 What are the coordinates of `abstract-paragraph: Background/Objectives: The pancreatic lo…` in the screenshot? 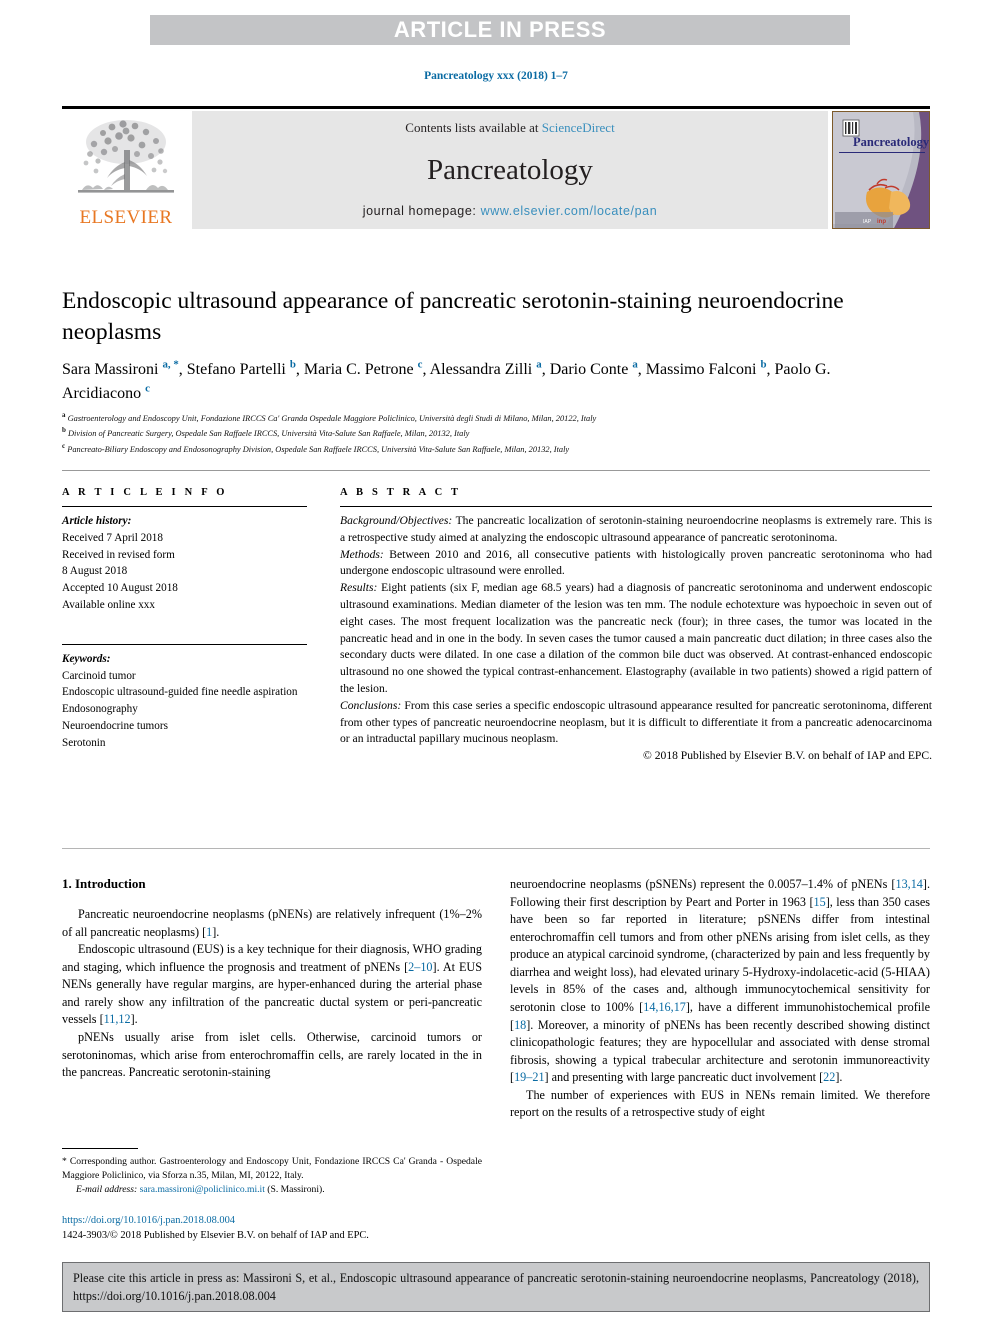 It's located at (636, 530).